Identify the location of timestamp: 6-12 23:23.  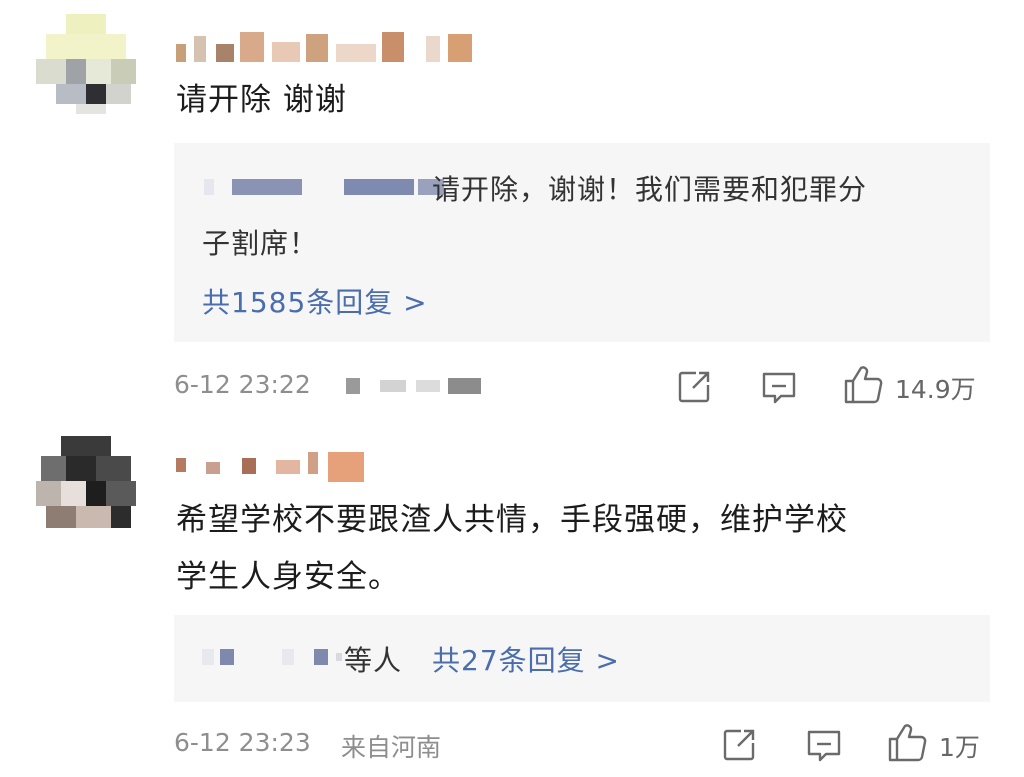
(242, 742).